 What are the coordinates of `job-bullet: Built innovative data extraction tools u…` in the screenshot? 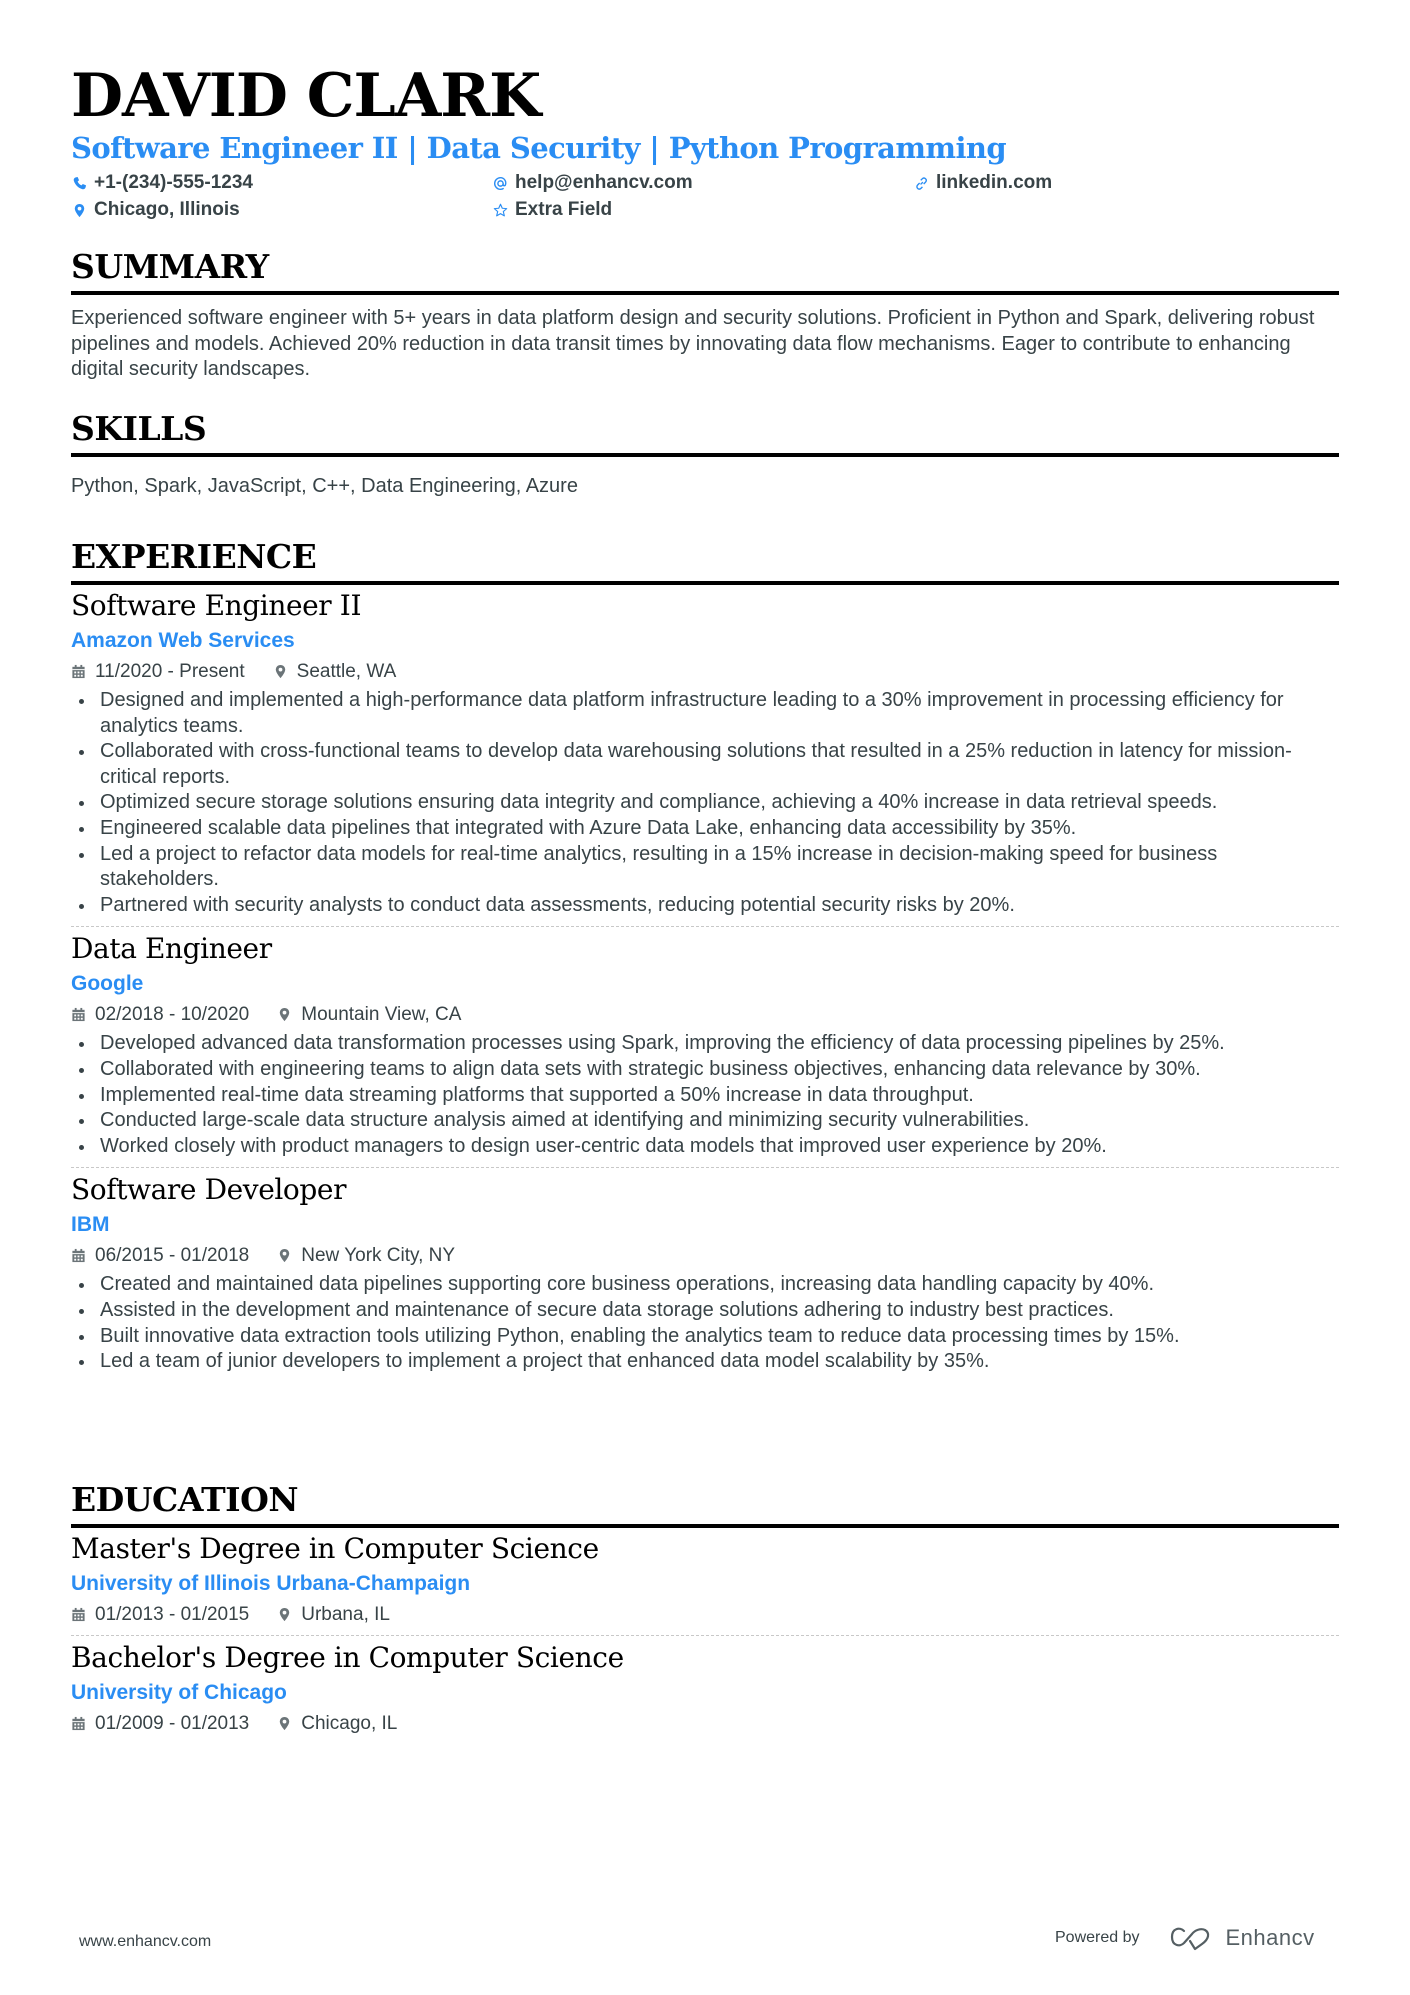 It's located at (705, 1337).